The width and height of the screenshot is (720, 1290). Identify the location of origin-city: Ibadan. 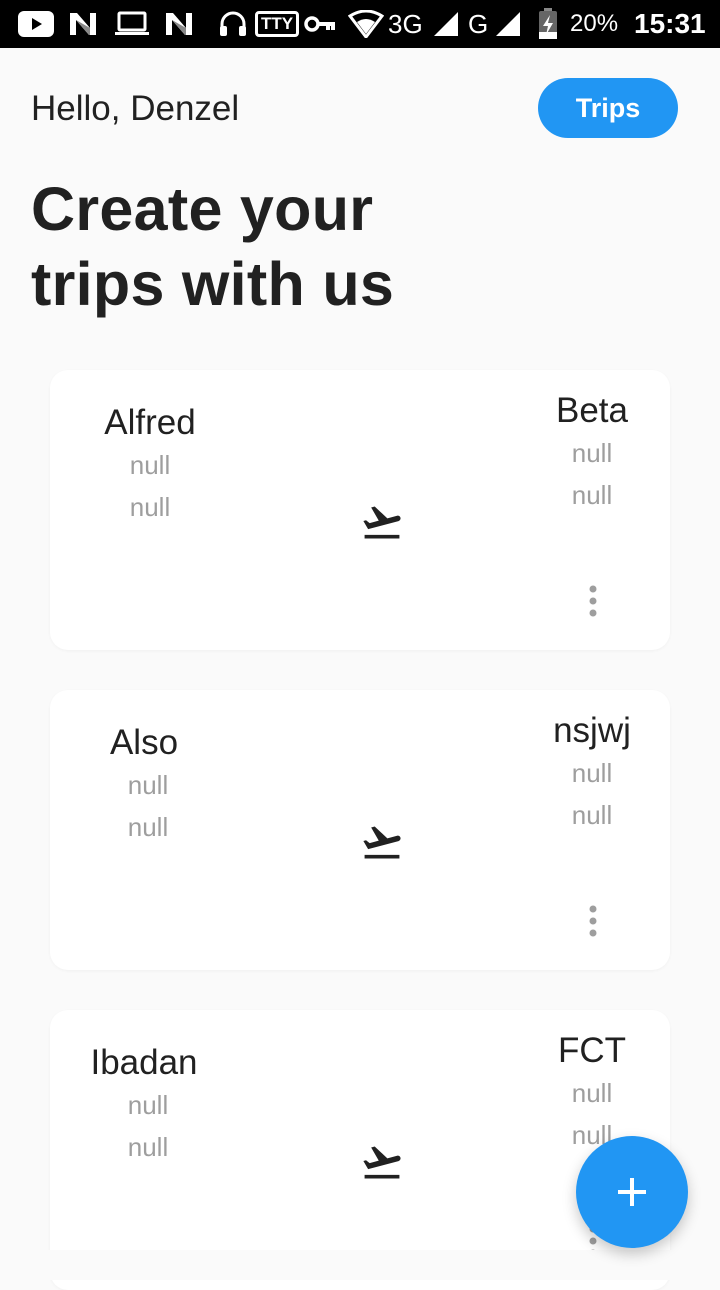
(144, 1062).